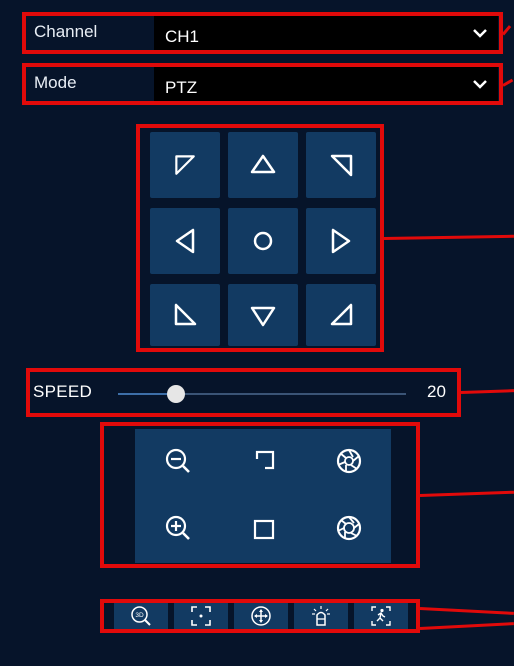  I want to click on center-circle-icon, so click(263, 241).